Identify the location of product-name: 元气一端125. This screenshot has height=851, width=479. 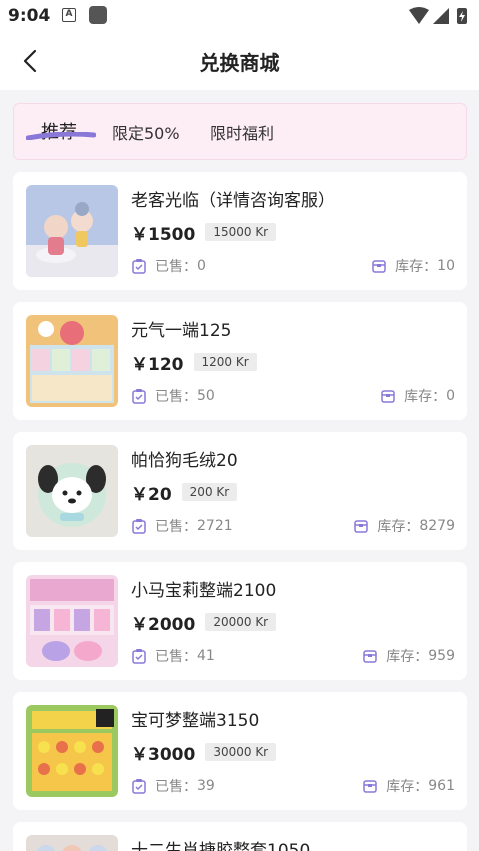
(181, 331).